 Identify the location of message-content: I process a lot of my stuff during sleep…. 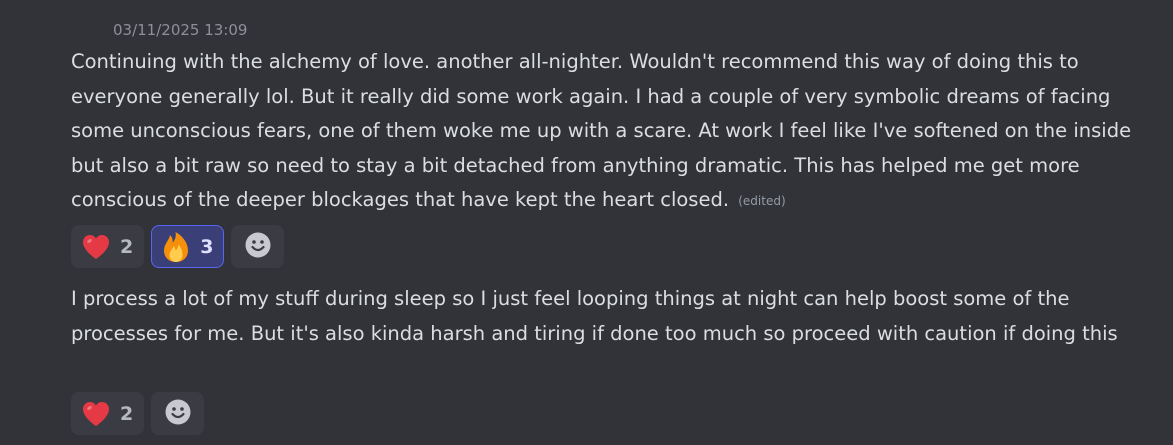
(611, 316).